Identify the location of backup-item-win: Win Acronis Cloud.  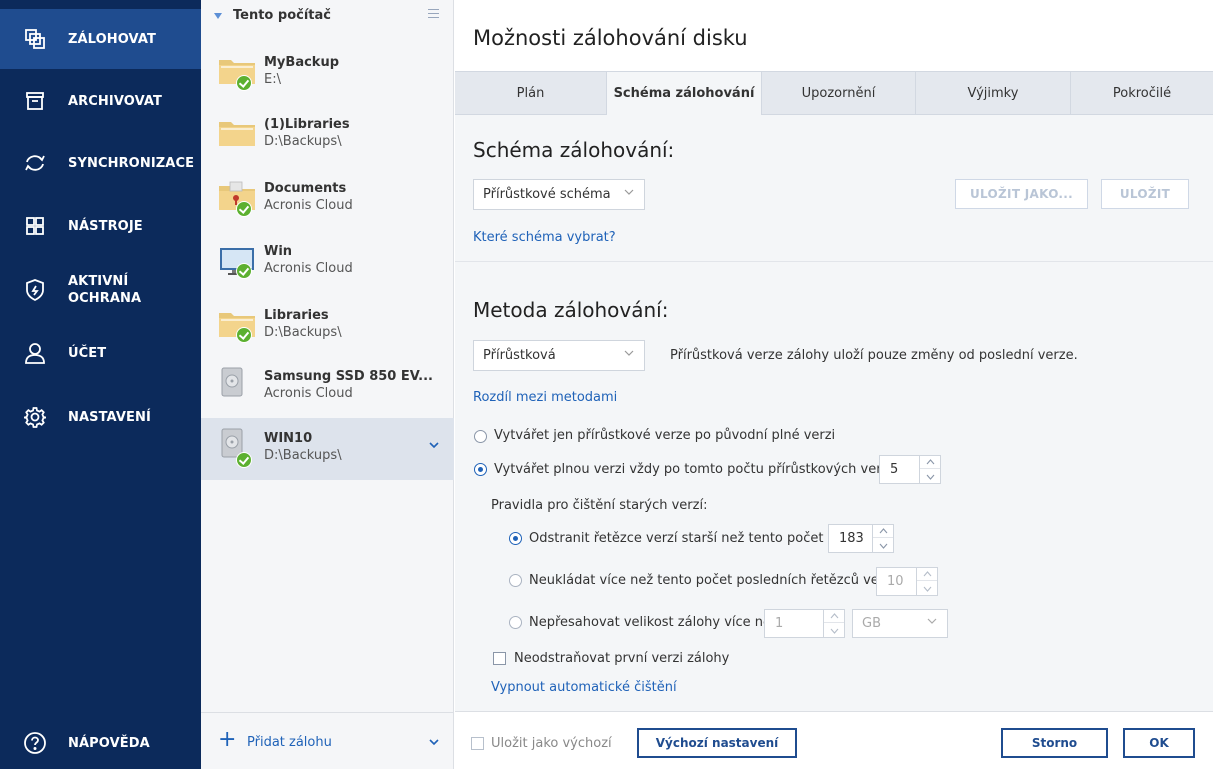
(327, 265).